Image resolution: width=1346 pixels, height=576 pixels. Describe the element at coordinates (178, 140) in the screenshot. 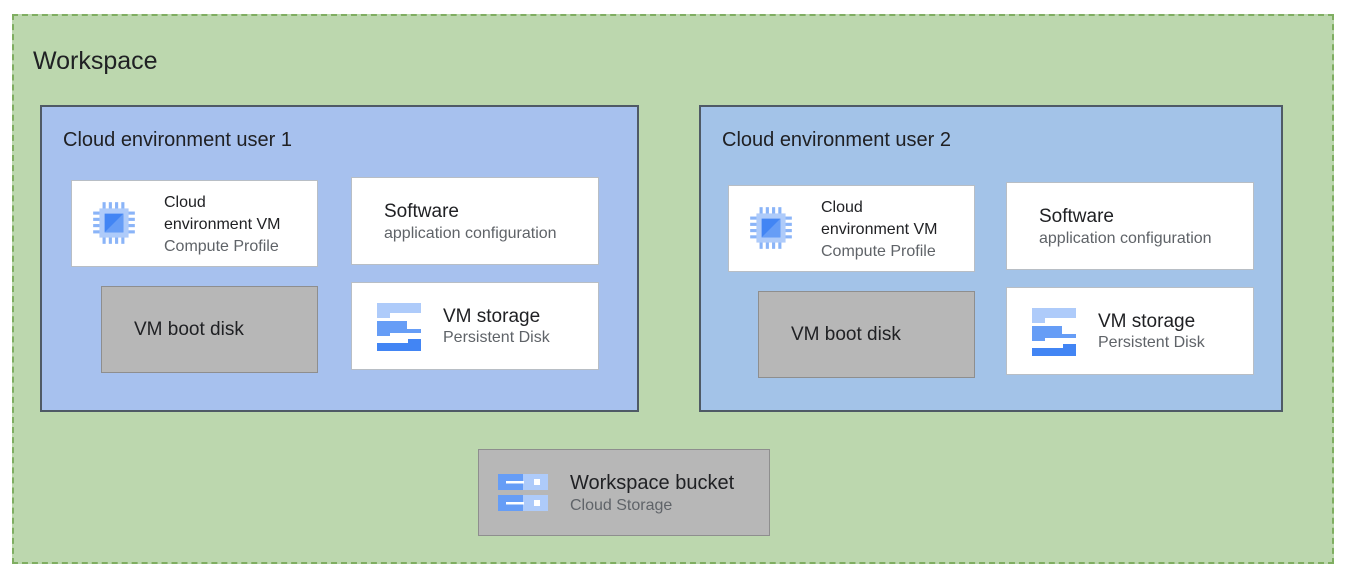

I see `environment-title: Cloud environment user 1` at that location.